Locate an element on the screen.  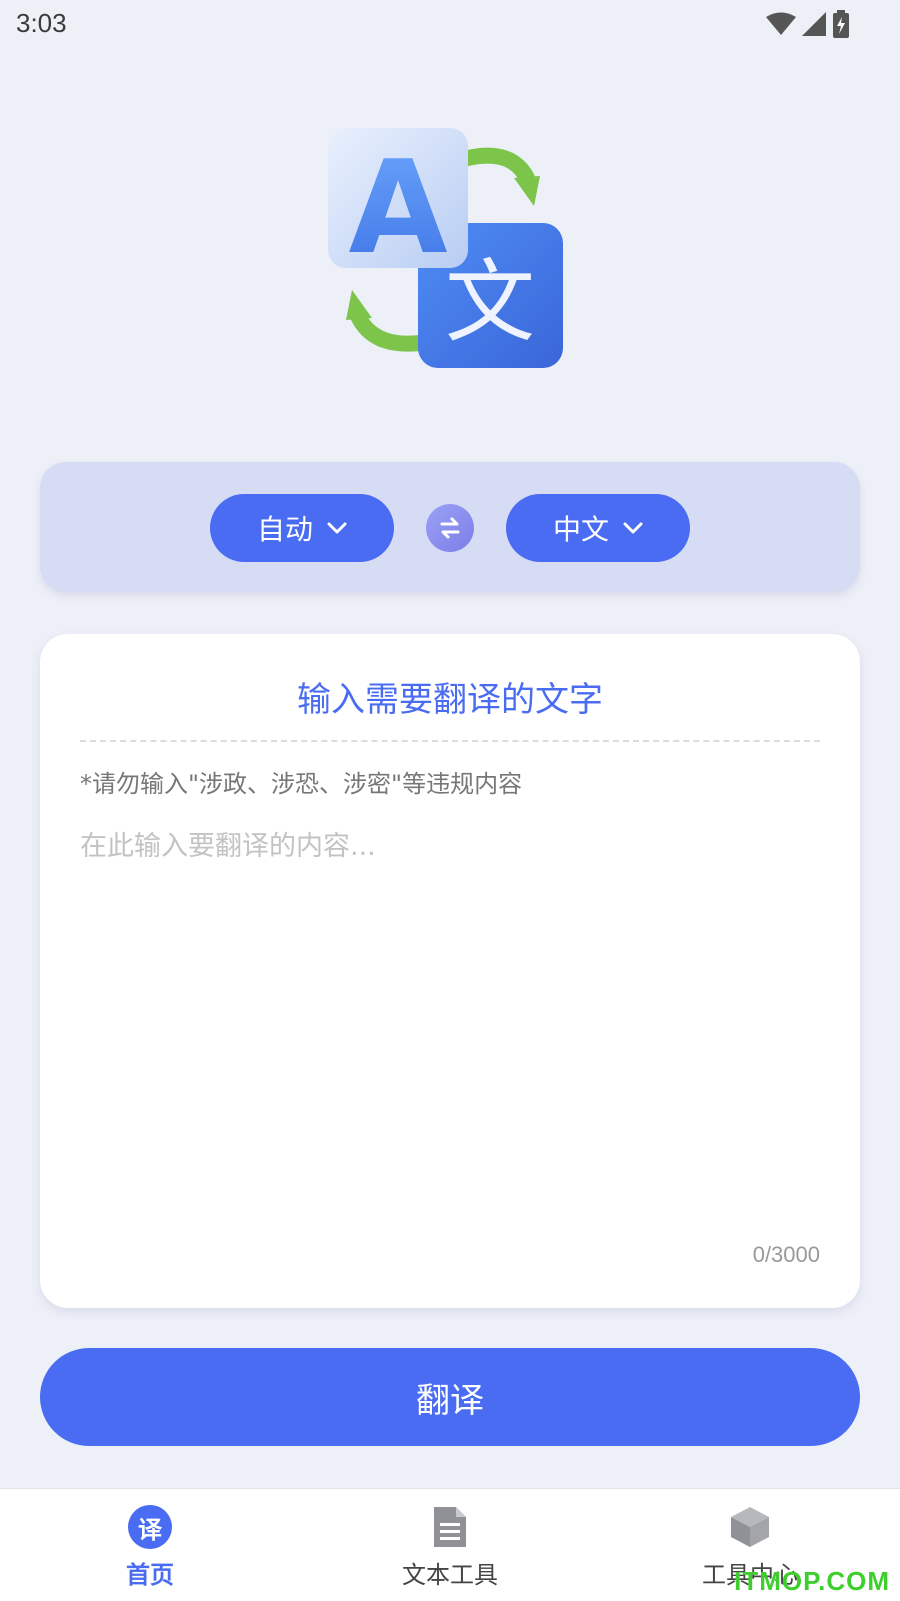
input-card-title: 输入需要翻译的文字 is located at coordinates (450, 700).